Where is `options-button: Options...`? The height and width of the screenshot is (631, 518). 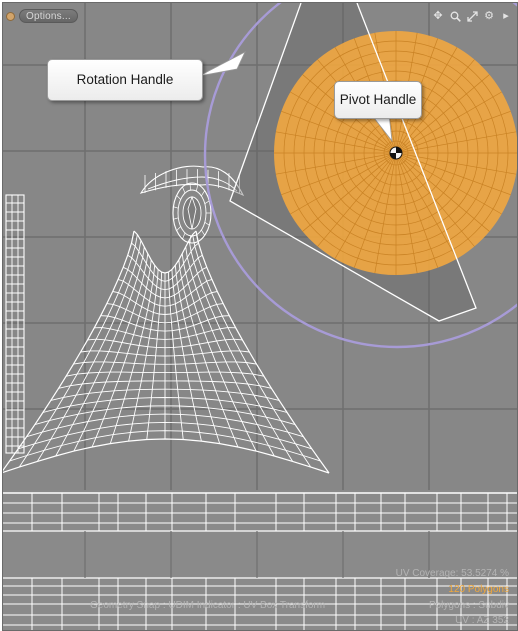 options-button: Options... is located at coordinates (48, 16).